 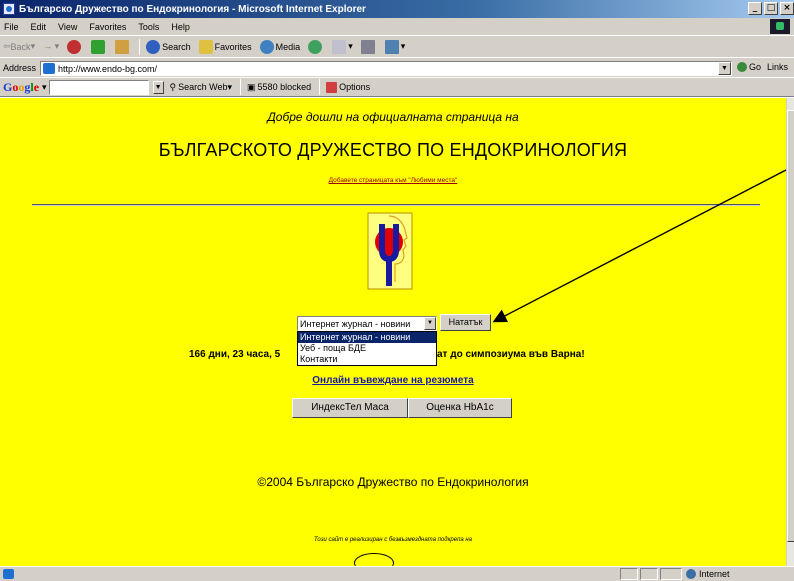 I want to click on options-icon, so click(x=332, y=87).